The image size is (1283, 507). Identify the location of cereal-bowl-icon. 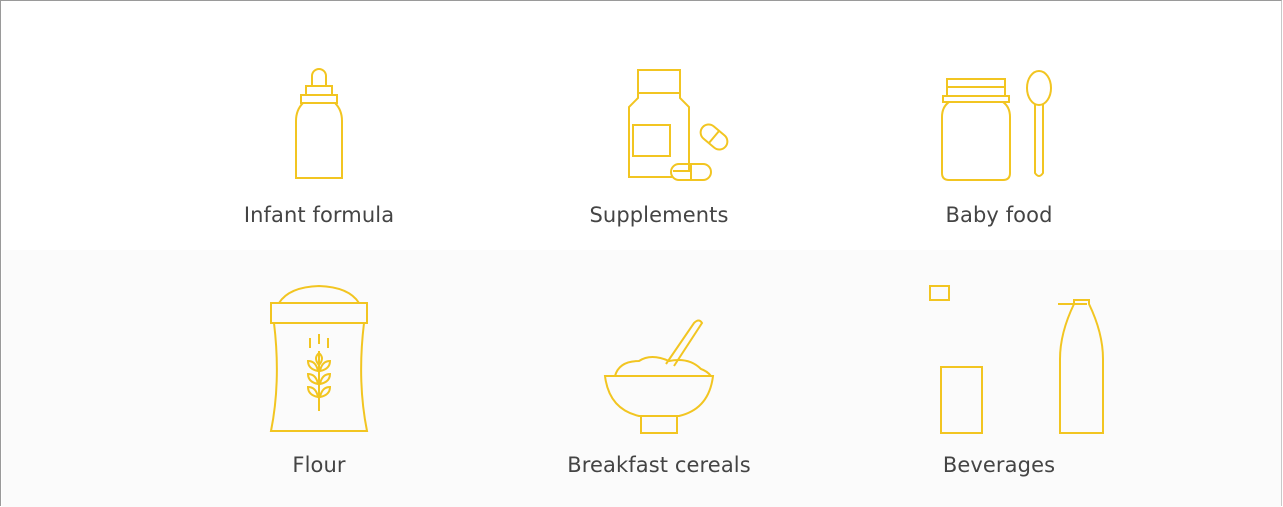
(659, 376).